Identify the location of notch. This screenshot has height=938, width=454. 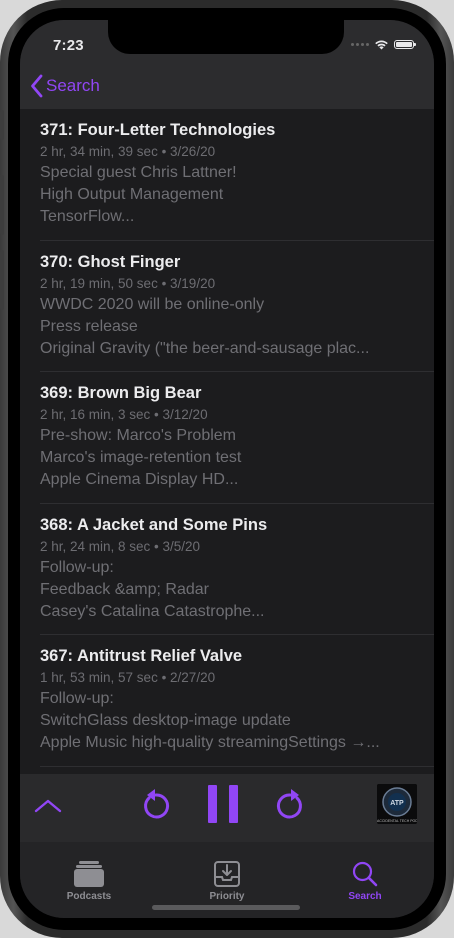
(226, 37).